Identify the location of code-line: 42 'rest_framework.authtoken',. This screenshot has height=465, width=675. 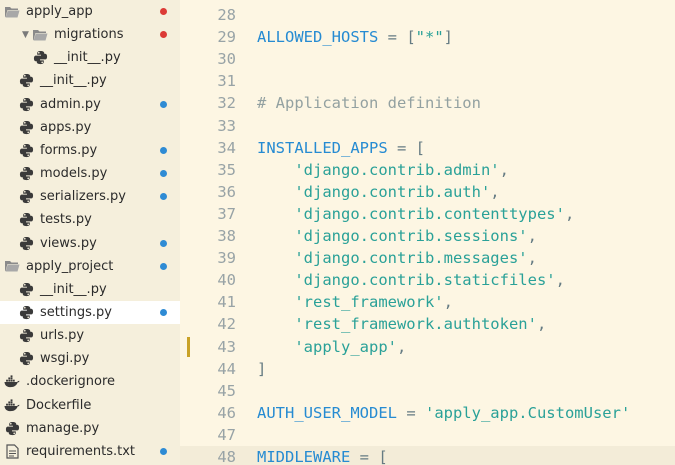
(427, 324).